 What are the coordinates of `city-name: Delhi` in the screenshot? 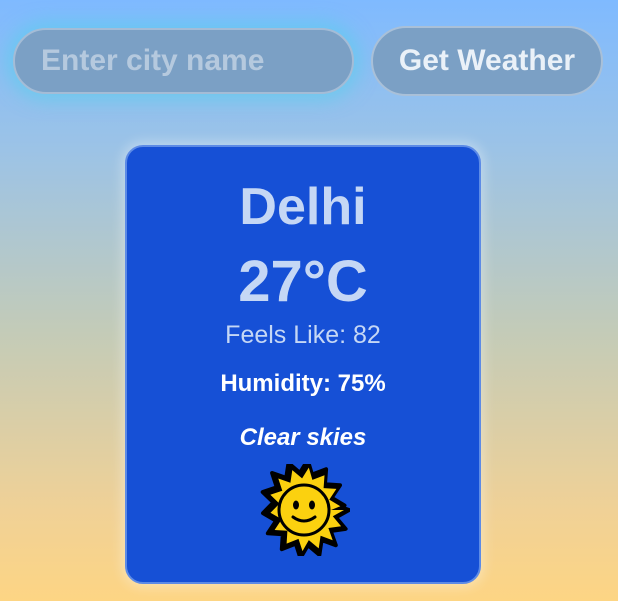 It's located at (303, 207).